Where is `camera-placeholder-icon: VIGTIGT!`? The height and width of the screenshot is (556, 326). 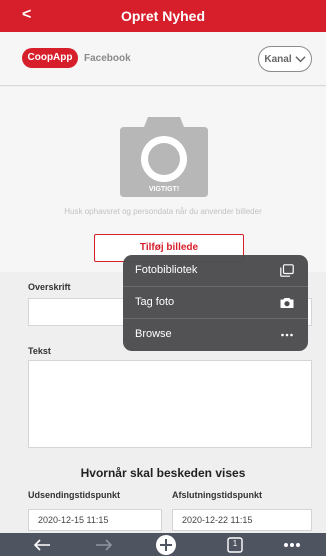
camera-placeholder-icon: VIGTIGT! is located at coordinates (164, 157).